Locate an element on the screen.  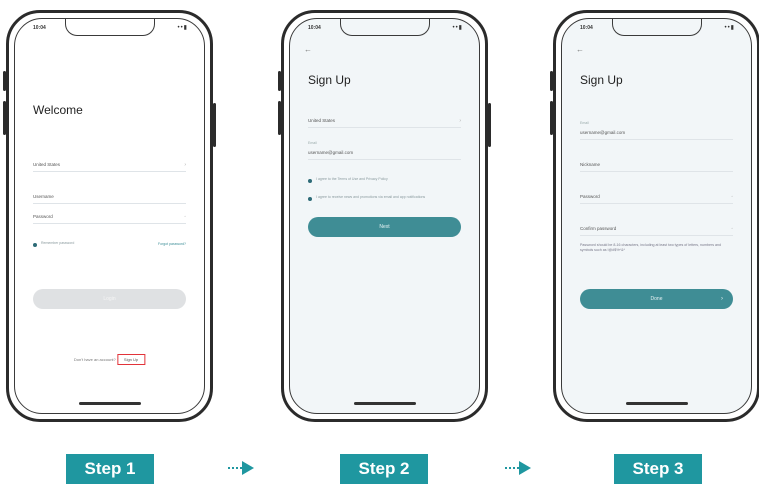
signup-link: Sign Up is located at coordinates (131, 359).